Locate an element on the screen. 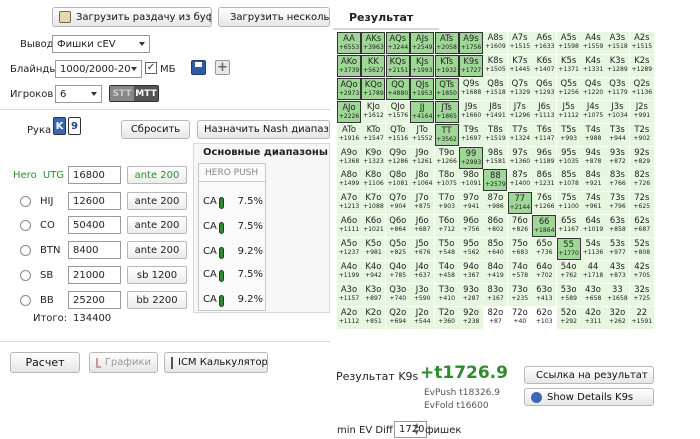  load-several-button: Загрузить несколь is located at coordinates (274, 17).